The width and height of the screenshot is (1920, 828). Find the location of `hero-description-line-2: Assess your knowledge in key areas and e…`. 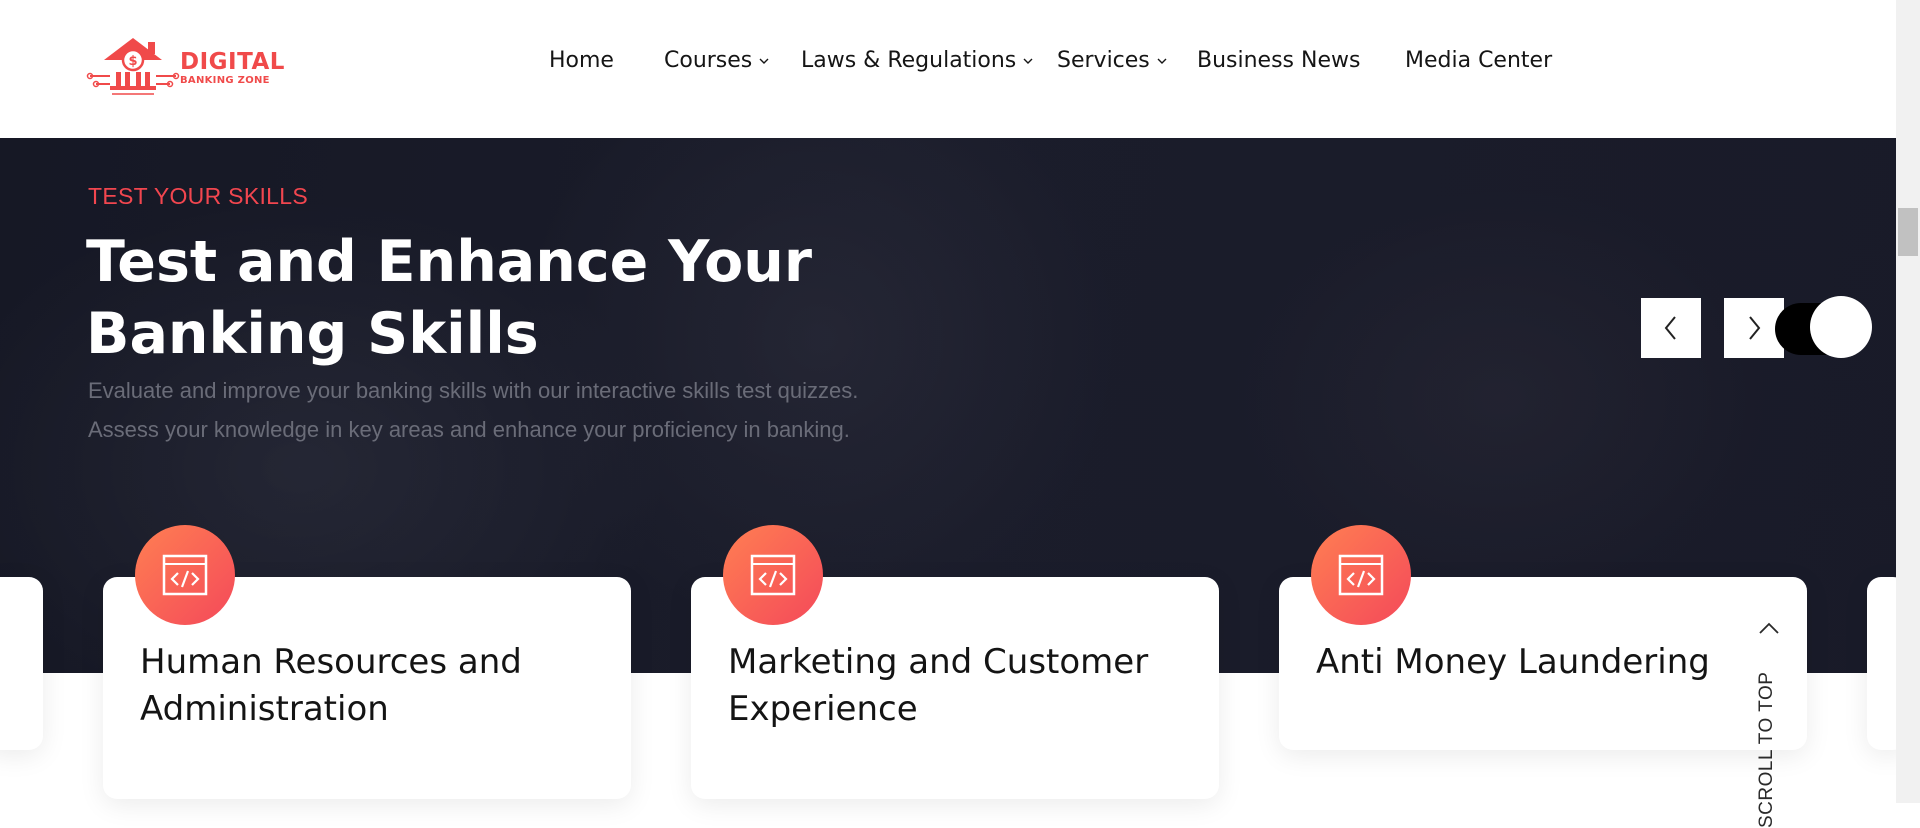

hero-description-line-2: Assess your knowledge in key areas and e… is located at coordinates (469, 429).